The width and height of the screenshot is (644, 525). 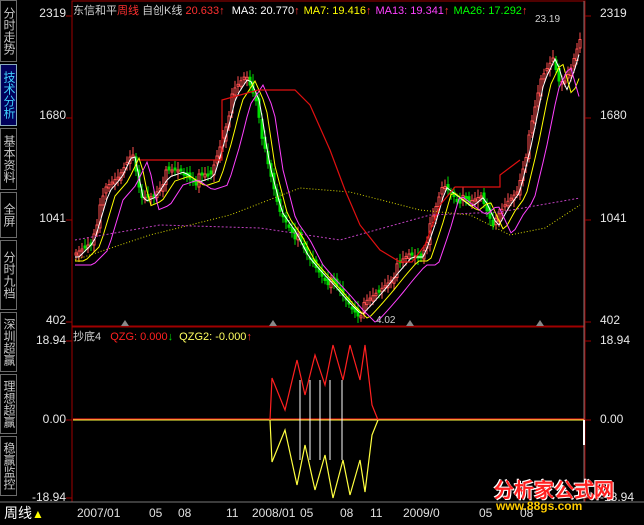 I want to click on x-label: 2007/01, so click(x=99, y=513).